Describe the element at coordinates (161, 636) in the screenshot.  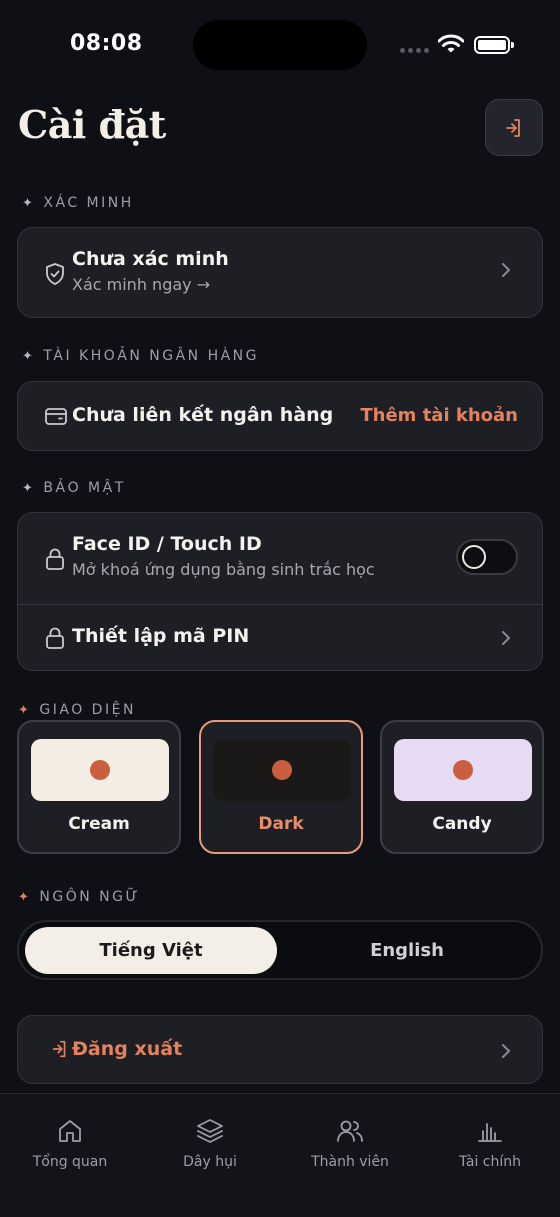
I see `pin-title: Thiết lập mã PIN` at that location.